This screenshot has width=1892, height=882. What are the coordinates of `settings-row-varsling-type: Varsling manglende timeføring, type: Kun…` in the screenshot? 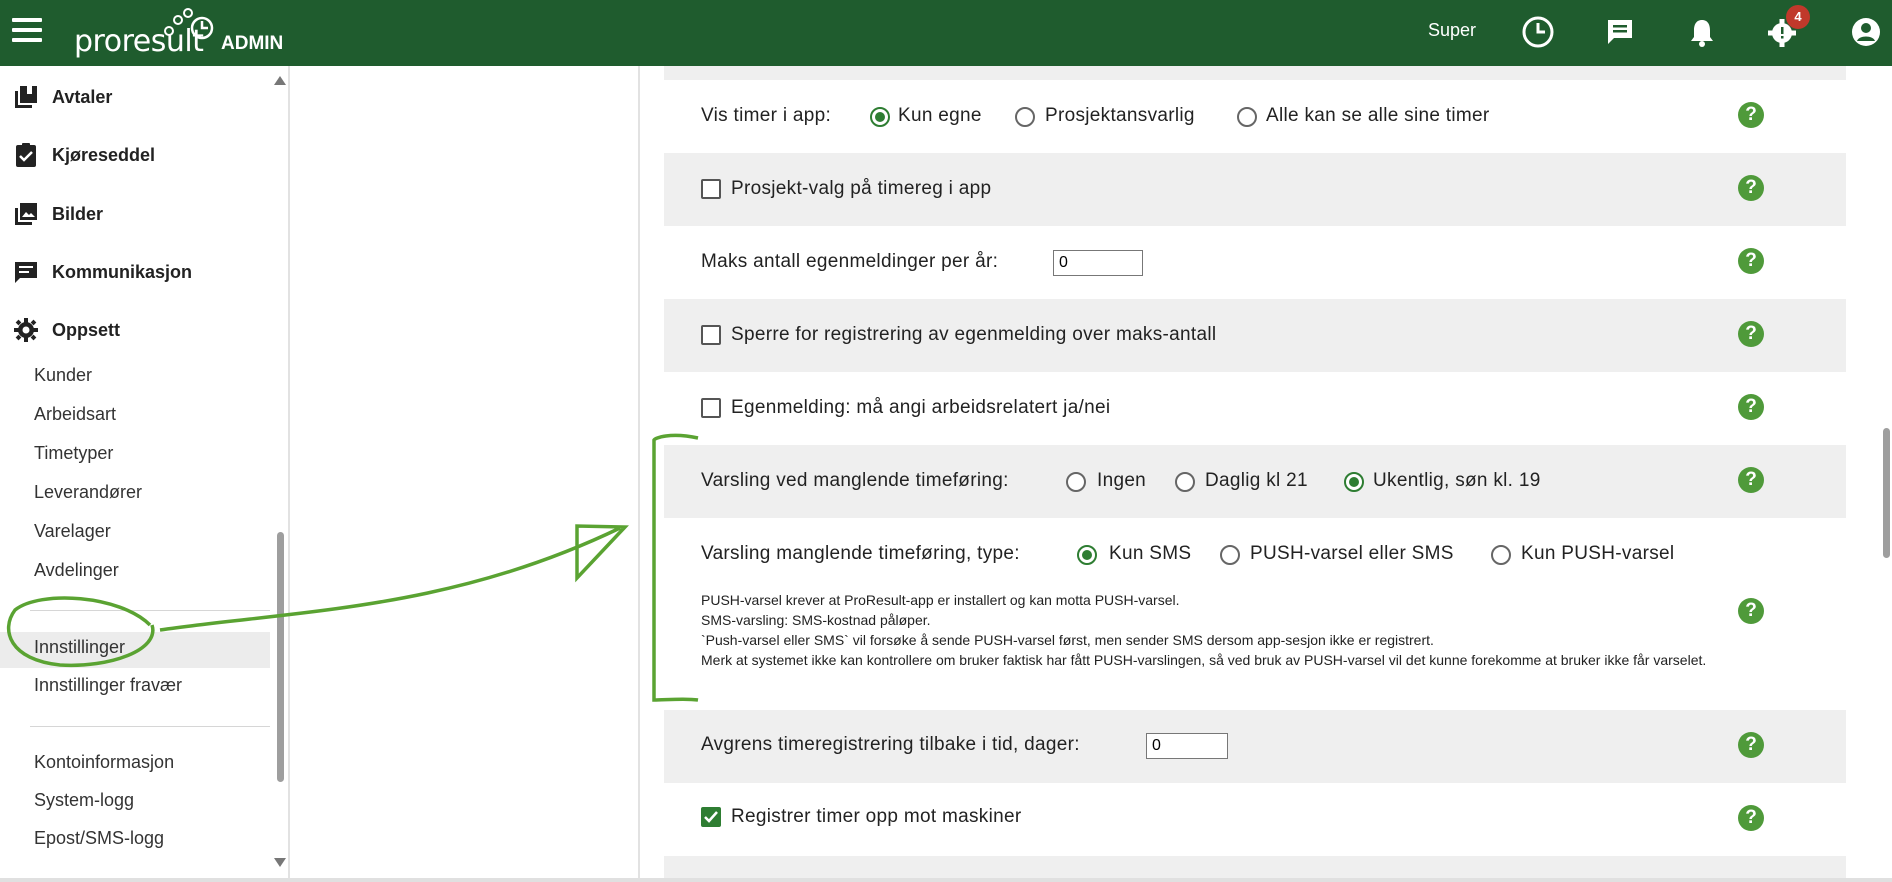 It's located at (1255, 614).